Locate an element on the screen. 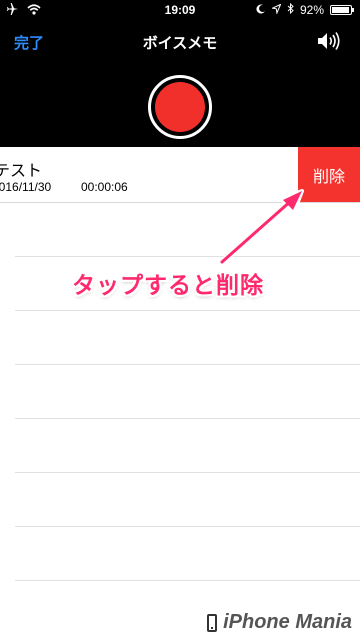 This screenshot has height=640, width=360. battery-icon is located at coordinates (342, 10).